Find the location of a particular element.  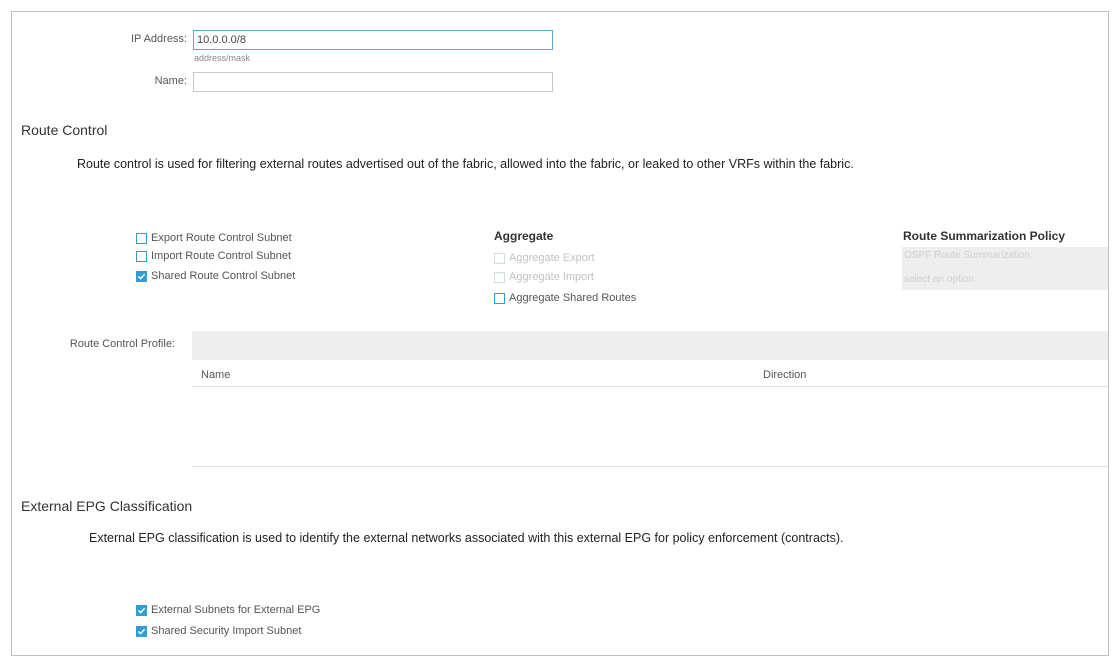

route-control-title: Route Control is located at coordinates (64, 130).